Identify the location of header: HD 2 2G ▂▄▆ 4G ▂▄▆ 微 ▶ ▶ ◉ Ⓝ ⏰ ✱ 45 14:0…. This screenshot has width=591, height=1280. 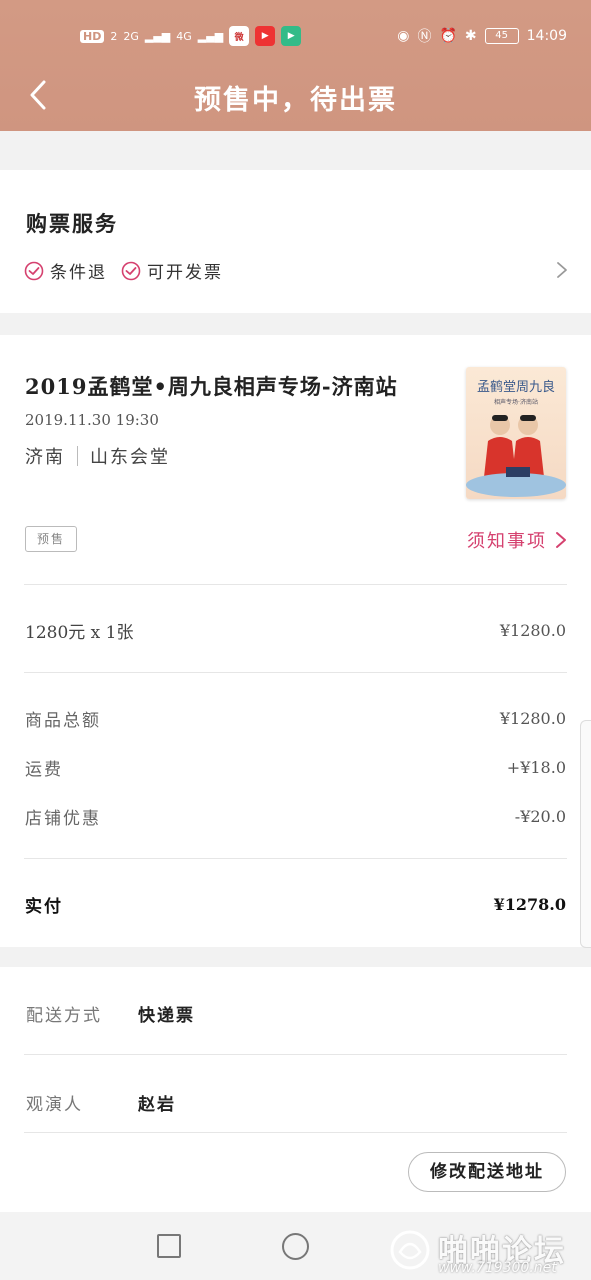
(295, 65).